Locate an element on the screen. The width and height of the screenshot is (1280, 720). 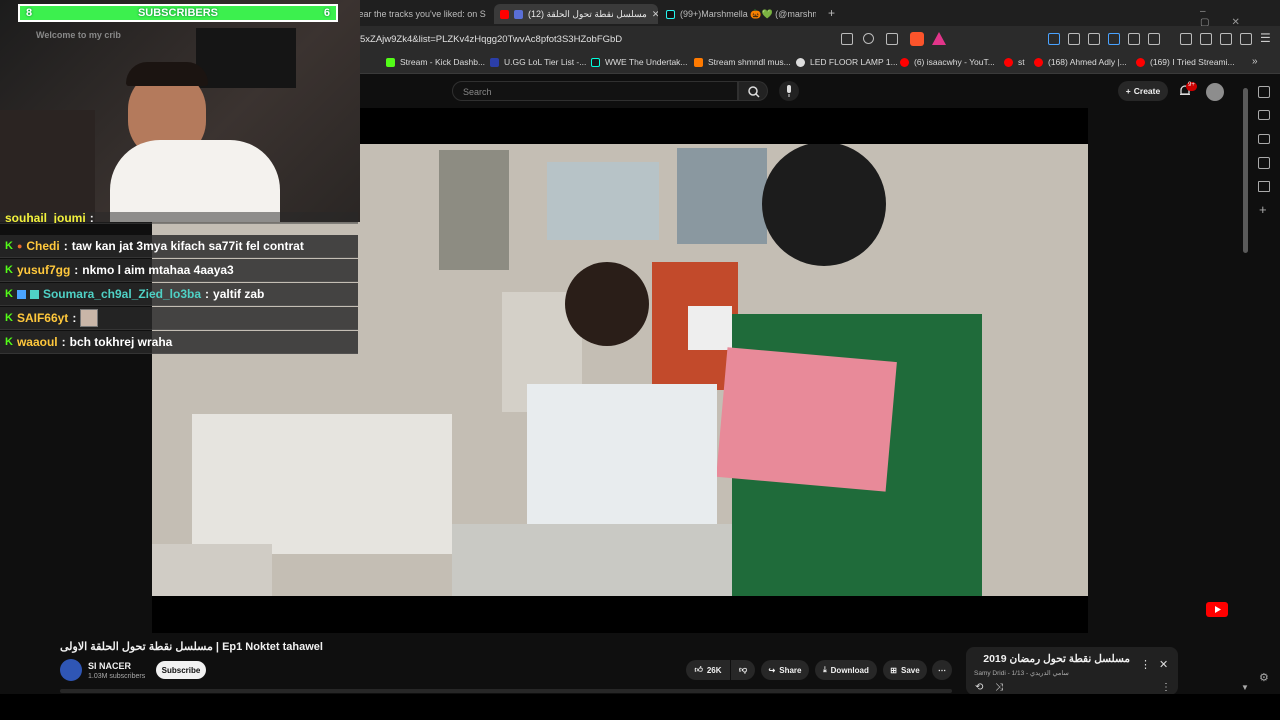
search-button is located at coordinates (753, 91).